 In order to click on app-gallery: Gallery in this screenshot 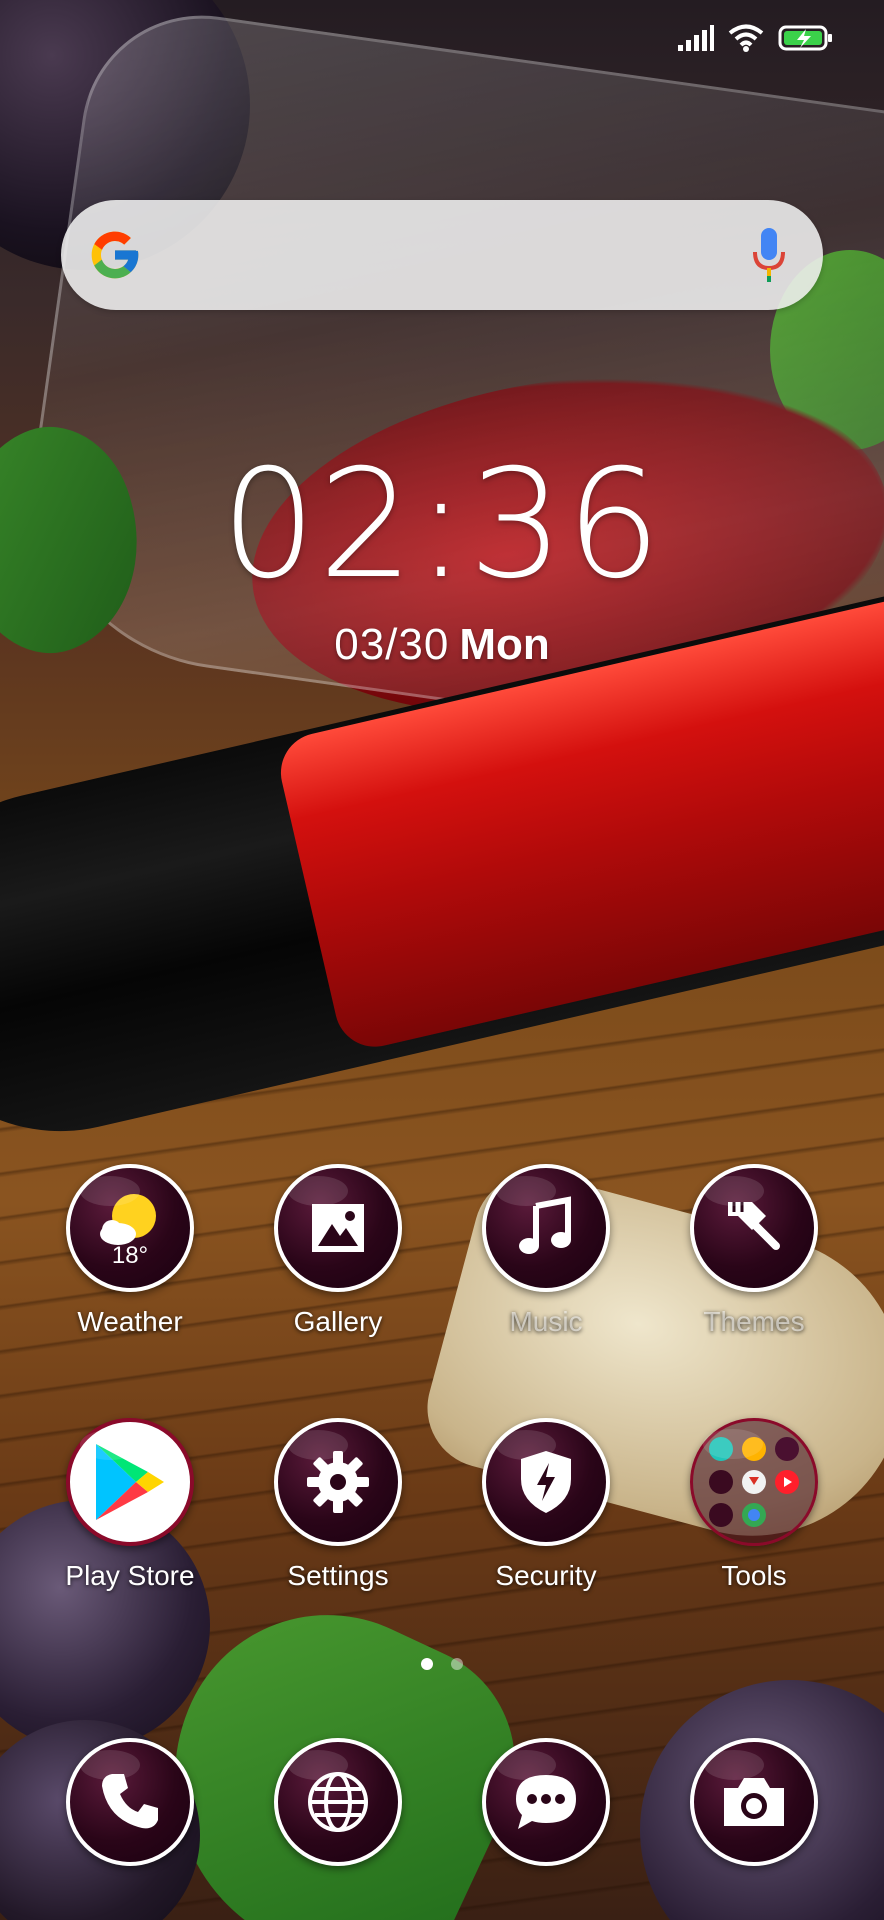, I will do `click(338, 1251)`.